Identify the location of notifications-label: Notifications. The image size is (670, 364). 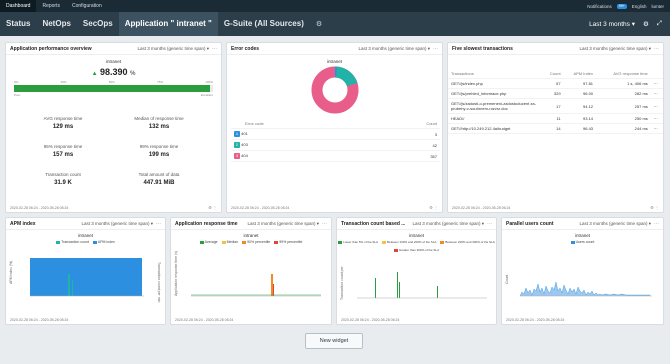
(599, 6).